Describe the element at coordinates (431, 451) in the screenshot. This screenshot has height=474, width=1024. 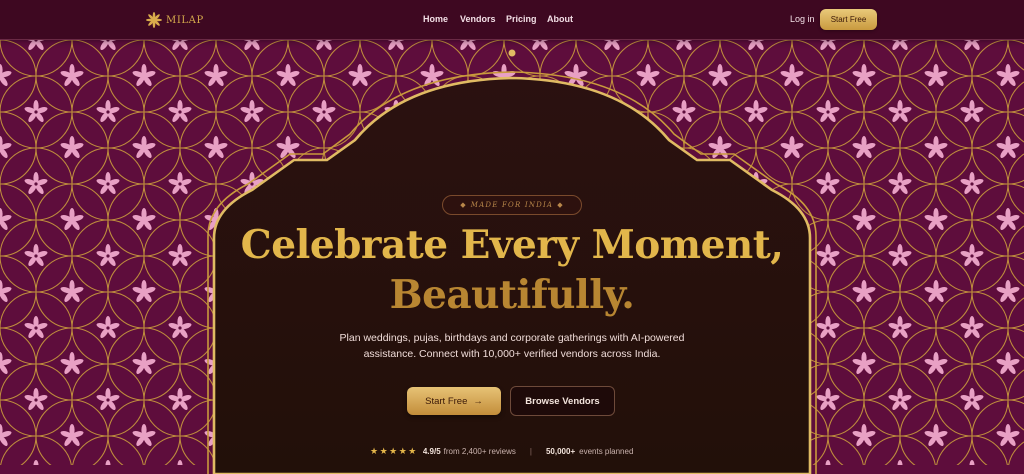
I see `rating-value: 4.9/5` at that location.